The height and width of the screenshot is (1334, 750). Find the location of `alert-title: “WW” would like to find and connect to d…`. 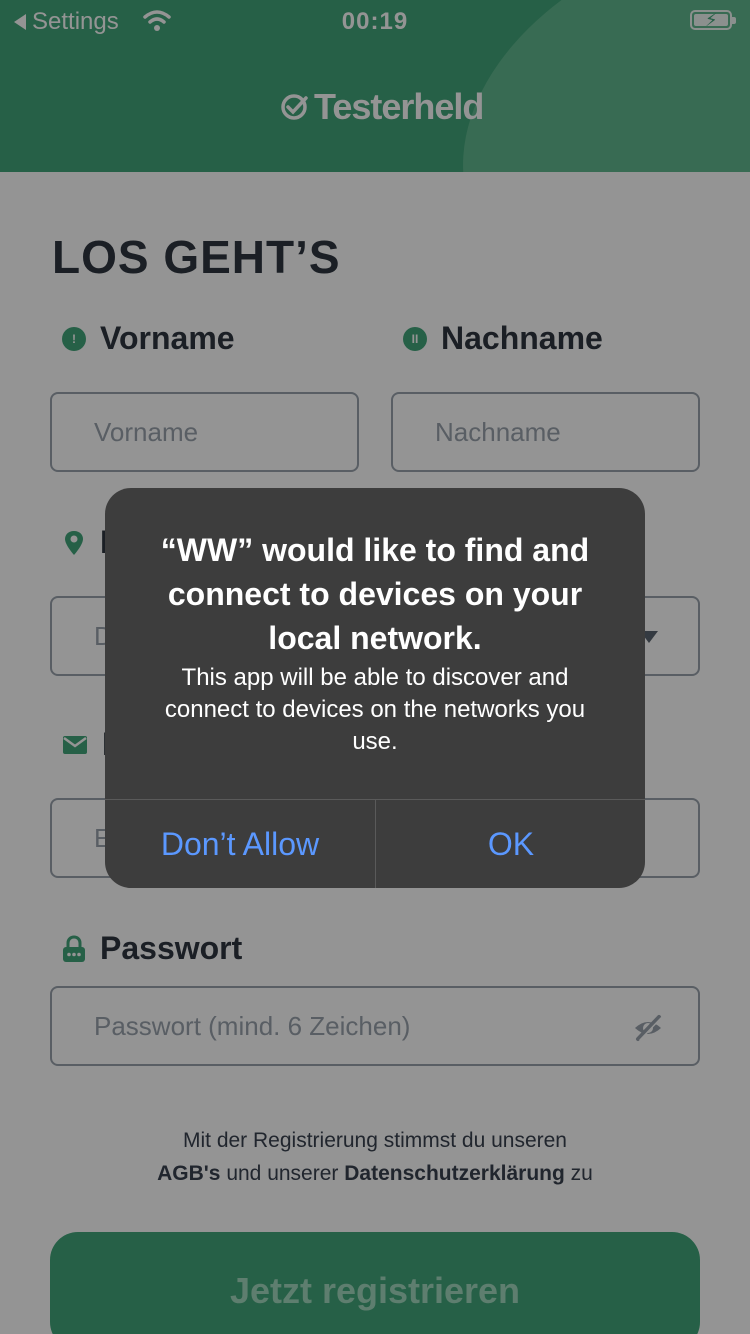

alert-title: “WW” would like to find and connect to d… is located at coordinates (375, 594).